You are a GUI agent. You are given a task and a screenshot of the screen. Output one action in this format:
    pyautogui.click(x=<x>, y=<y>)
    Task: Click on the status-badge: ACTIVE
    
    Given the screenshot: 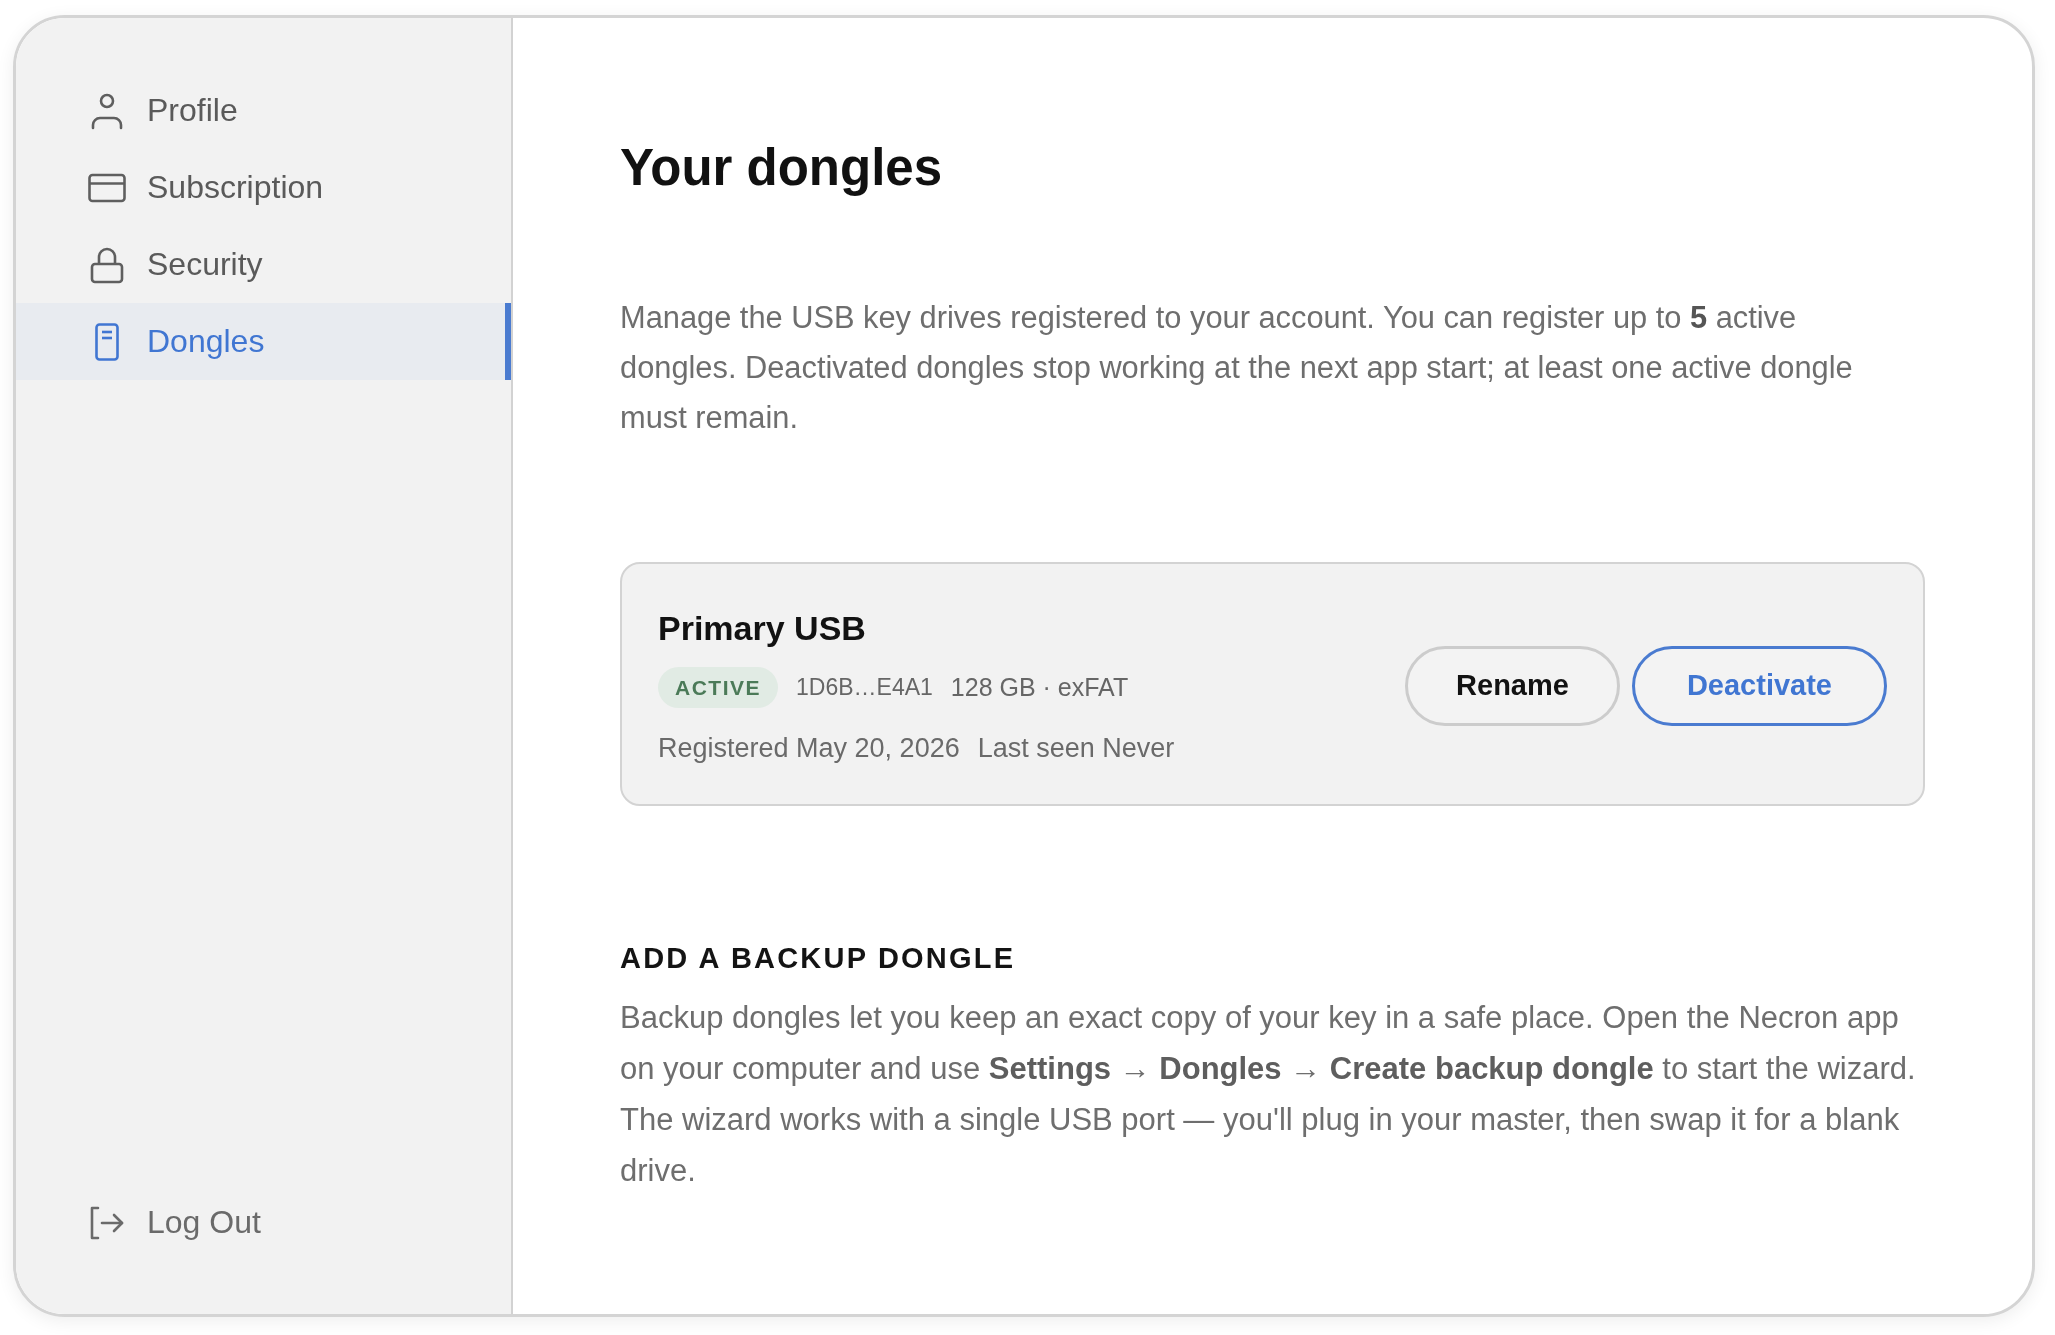 What is the action you would take?
    pyautogui.click(x=718, y=687)
    